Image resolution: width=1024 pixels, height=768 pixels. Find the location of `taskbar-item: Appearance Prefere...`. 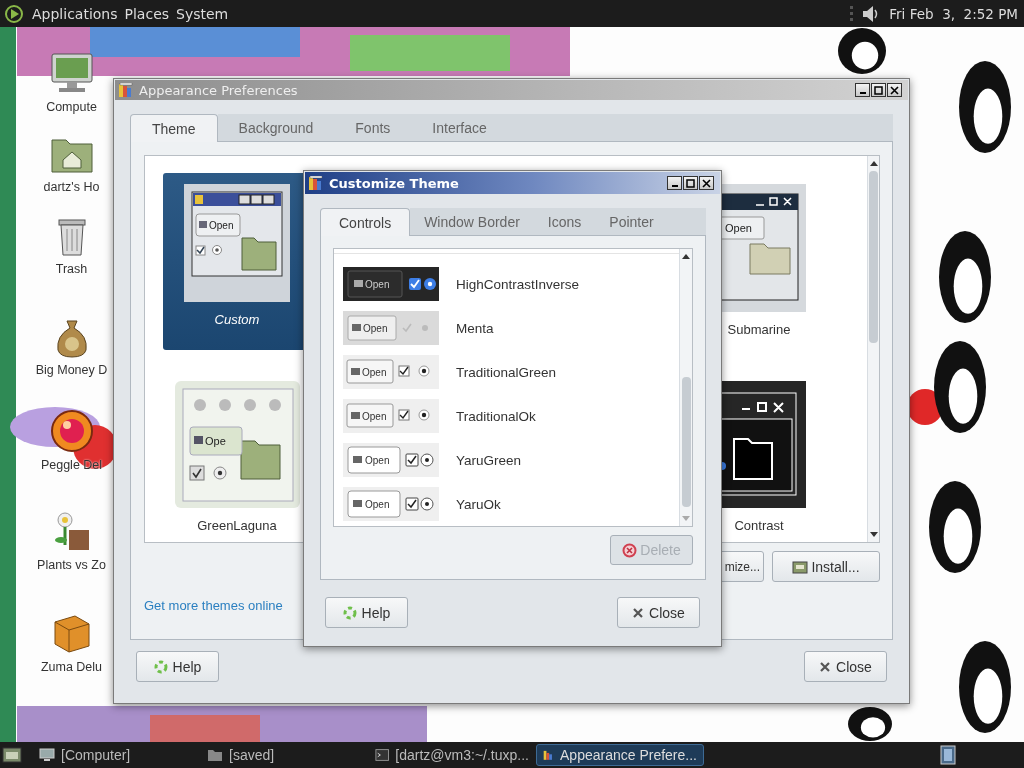

taskbar-item: Appearance Prefere... is located at coordinates (620, 755).